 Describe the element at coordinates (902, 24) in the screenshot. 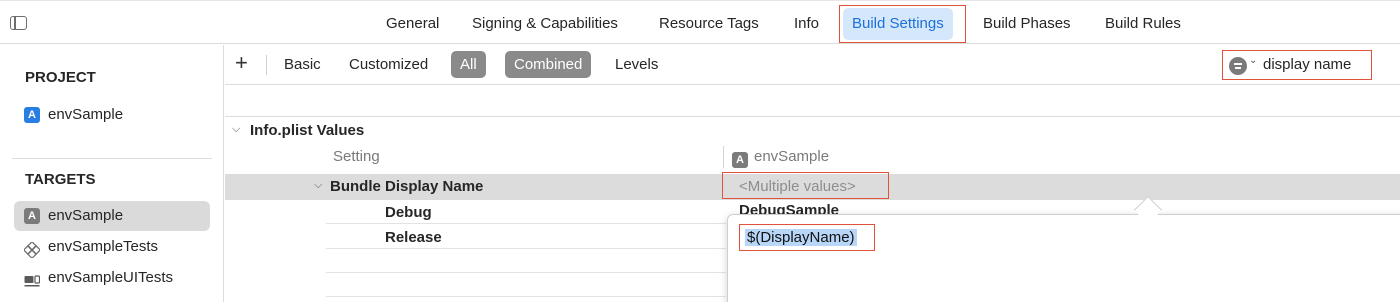

I see `build-settings-highlight` at that location.